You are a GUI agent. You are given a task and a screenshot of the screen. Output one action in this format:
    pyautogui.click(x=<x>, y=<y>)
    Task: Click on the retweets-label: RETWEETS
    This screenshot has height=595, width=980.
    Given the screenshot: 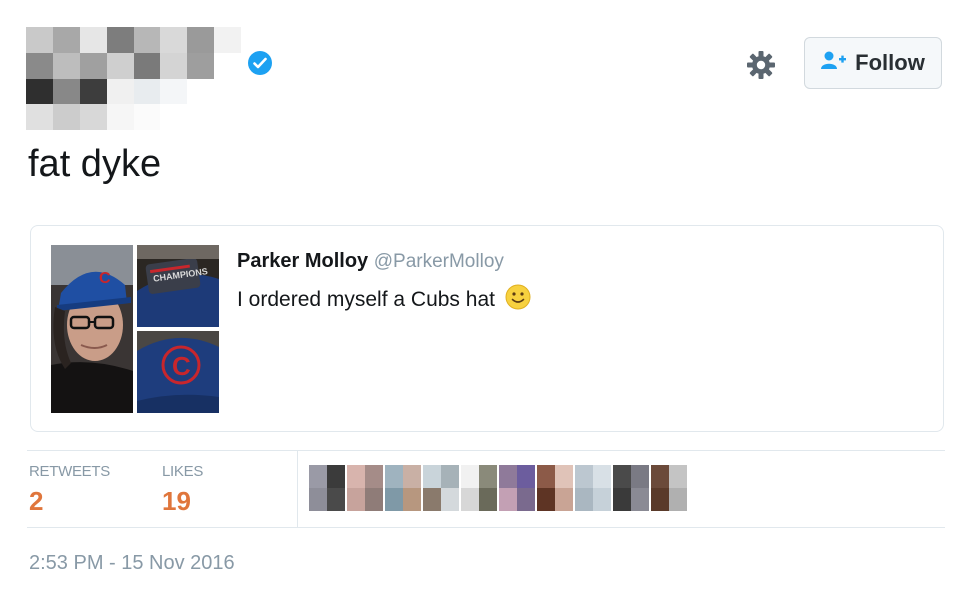 What is the action you would take?
    pyautogui.click(x=69, y=471)
    